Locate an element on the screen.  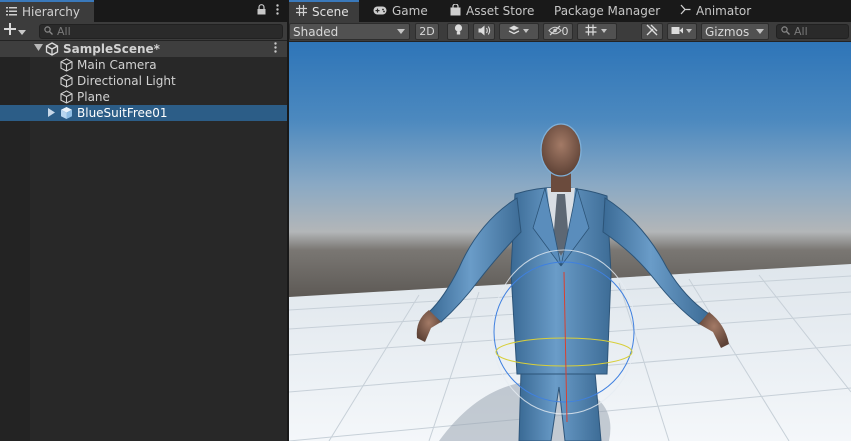
toggle-2d-button: 2D is located at coordinates (427, 31).